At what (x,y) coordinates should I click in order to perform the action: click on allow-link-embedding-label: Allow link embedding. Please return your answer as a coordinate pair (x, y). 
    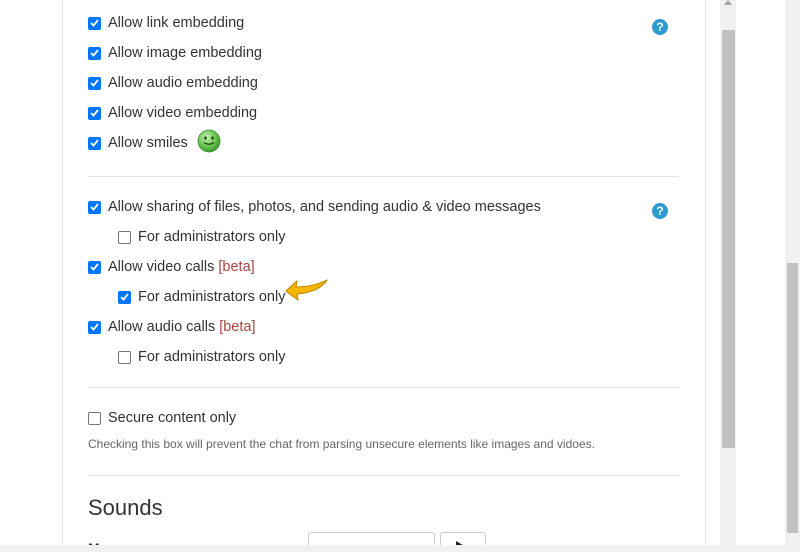
    Looking at the image, I should click on (176, 23).